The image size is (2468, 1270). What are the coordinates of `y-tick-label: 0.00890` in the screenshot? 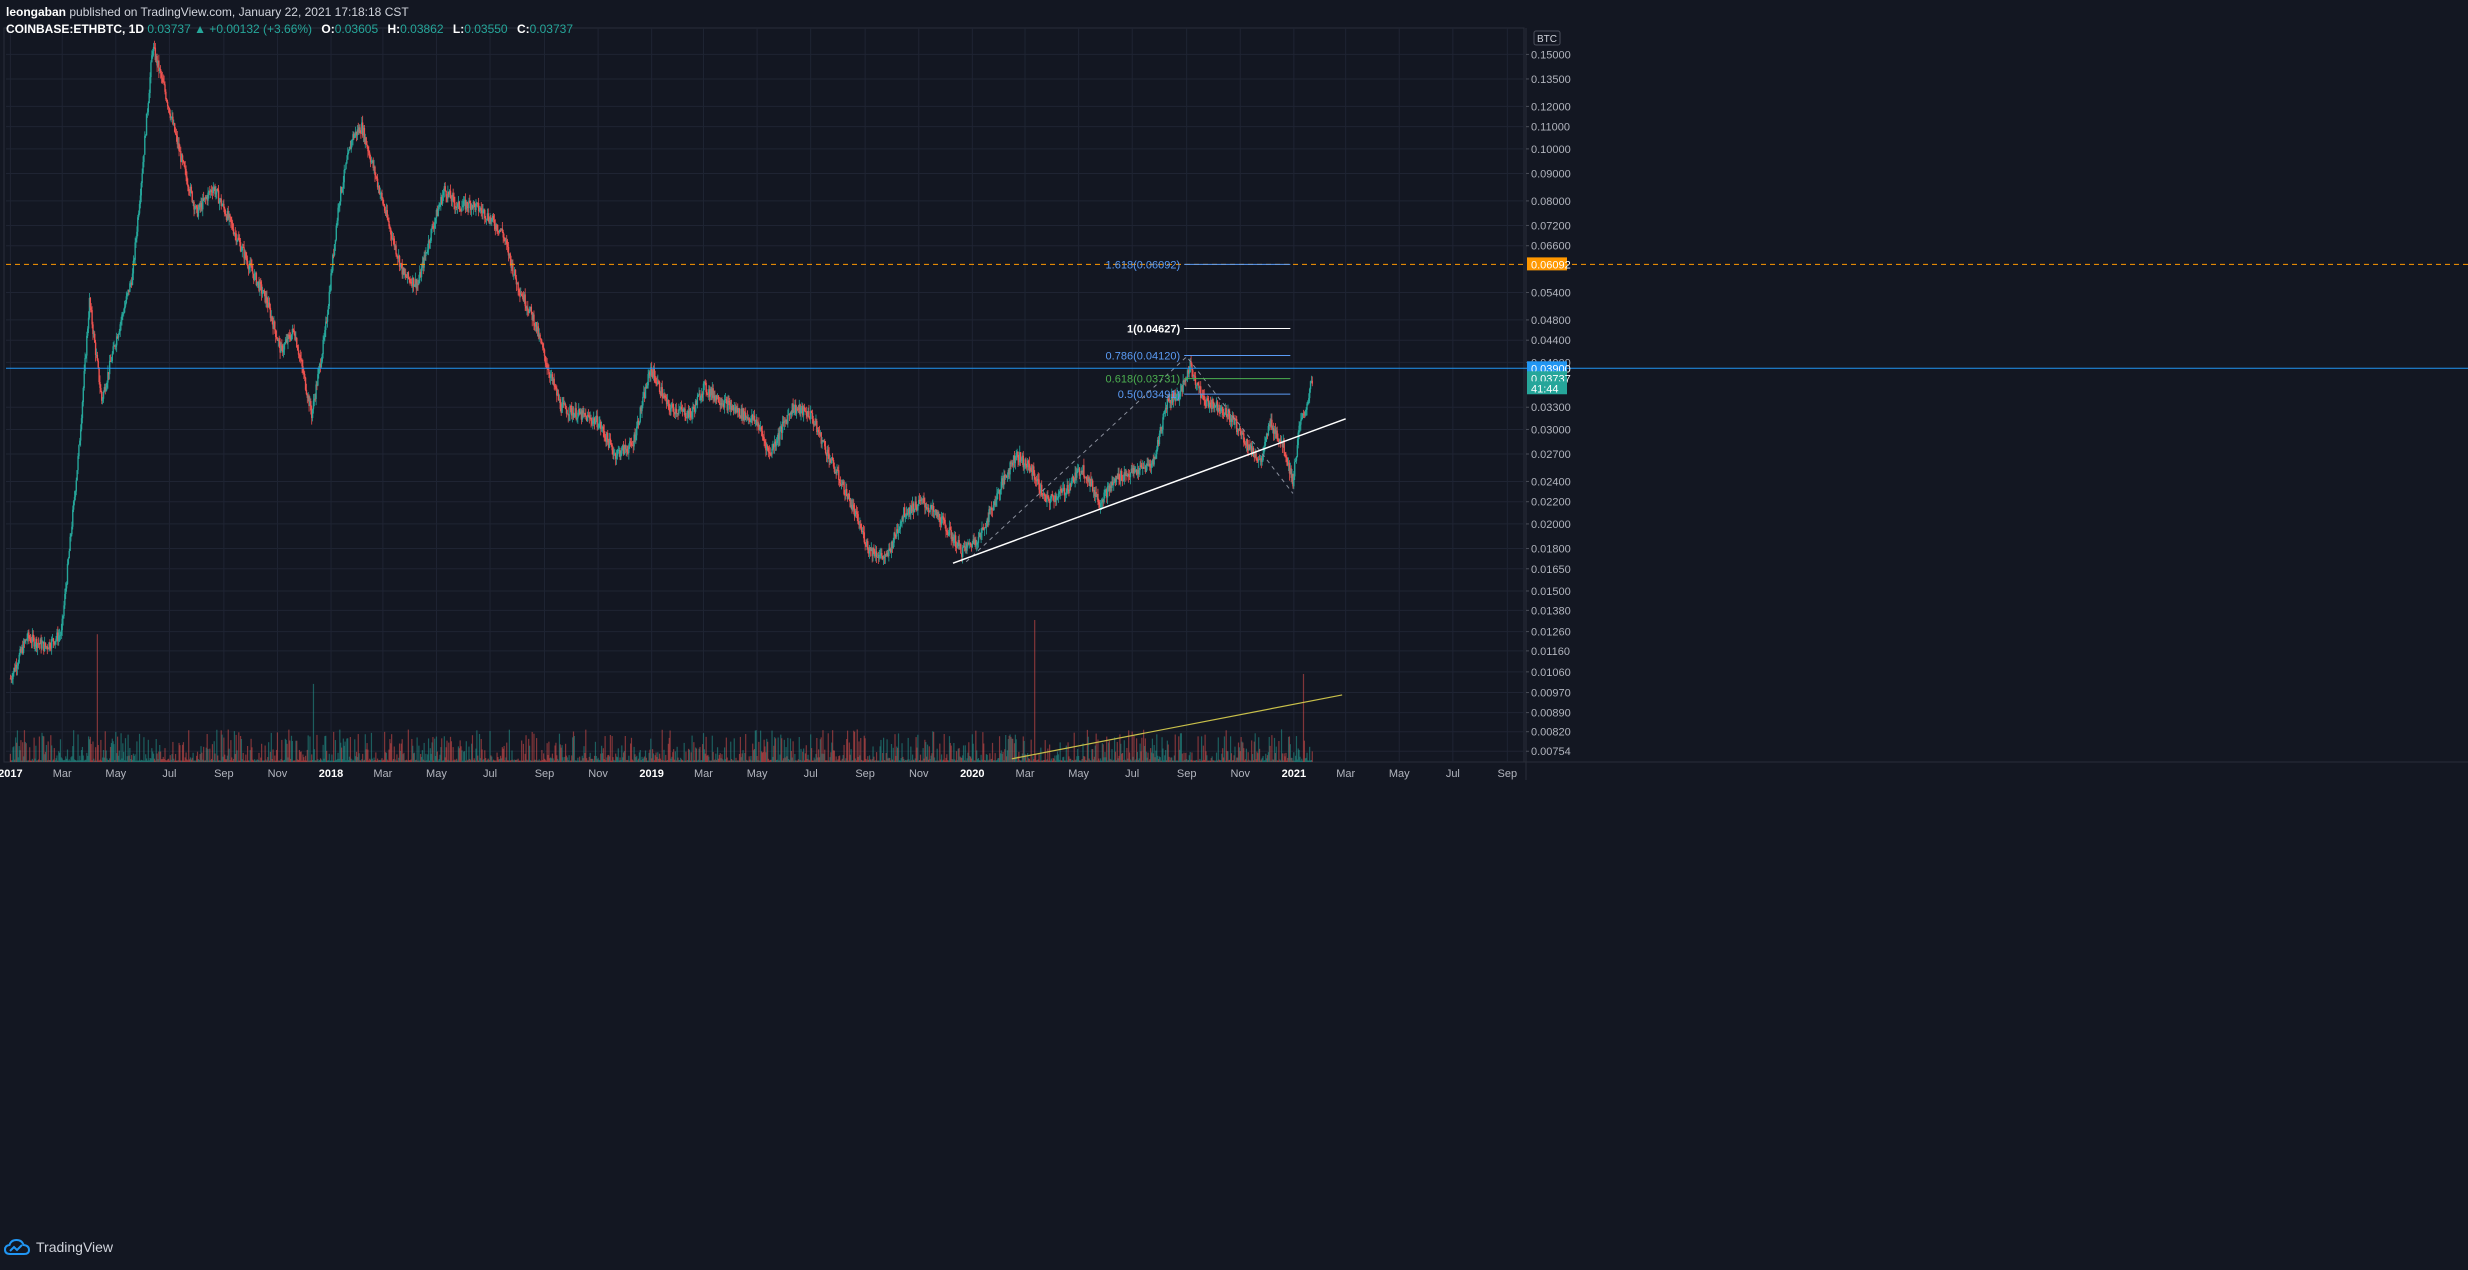 It's located at (1551, 714).